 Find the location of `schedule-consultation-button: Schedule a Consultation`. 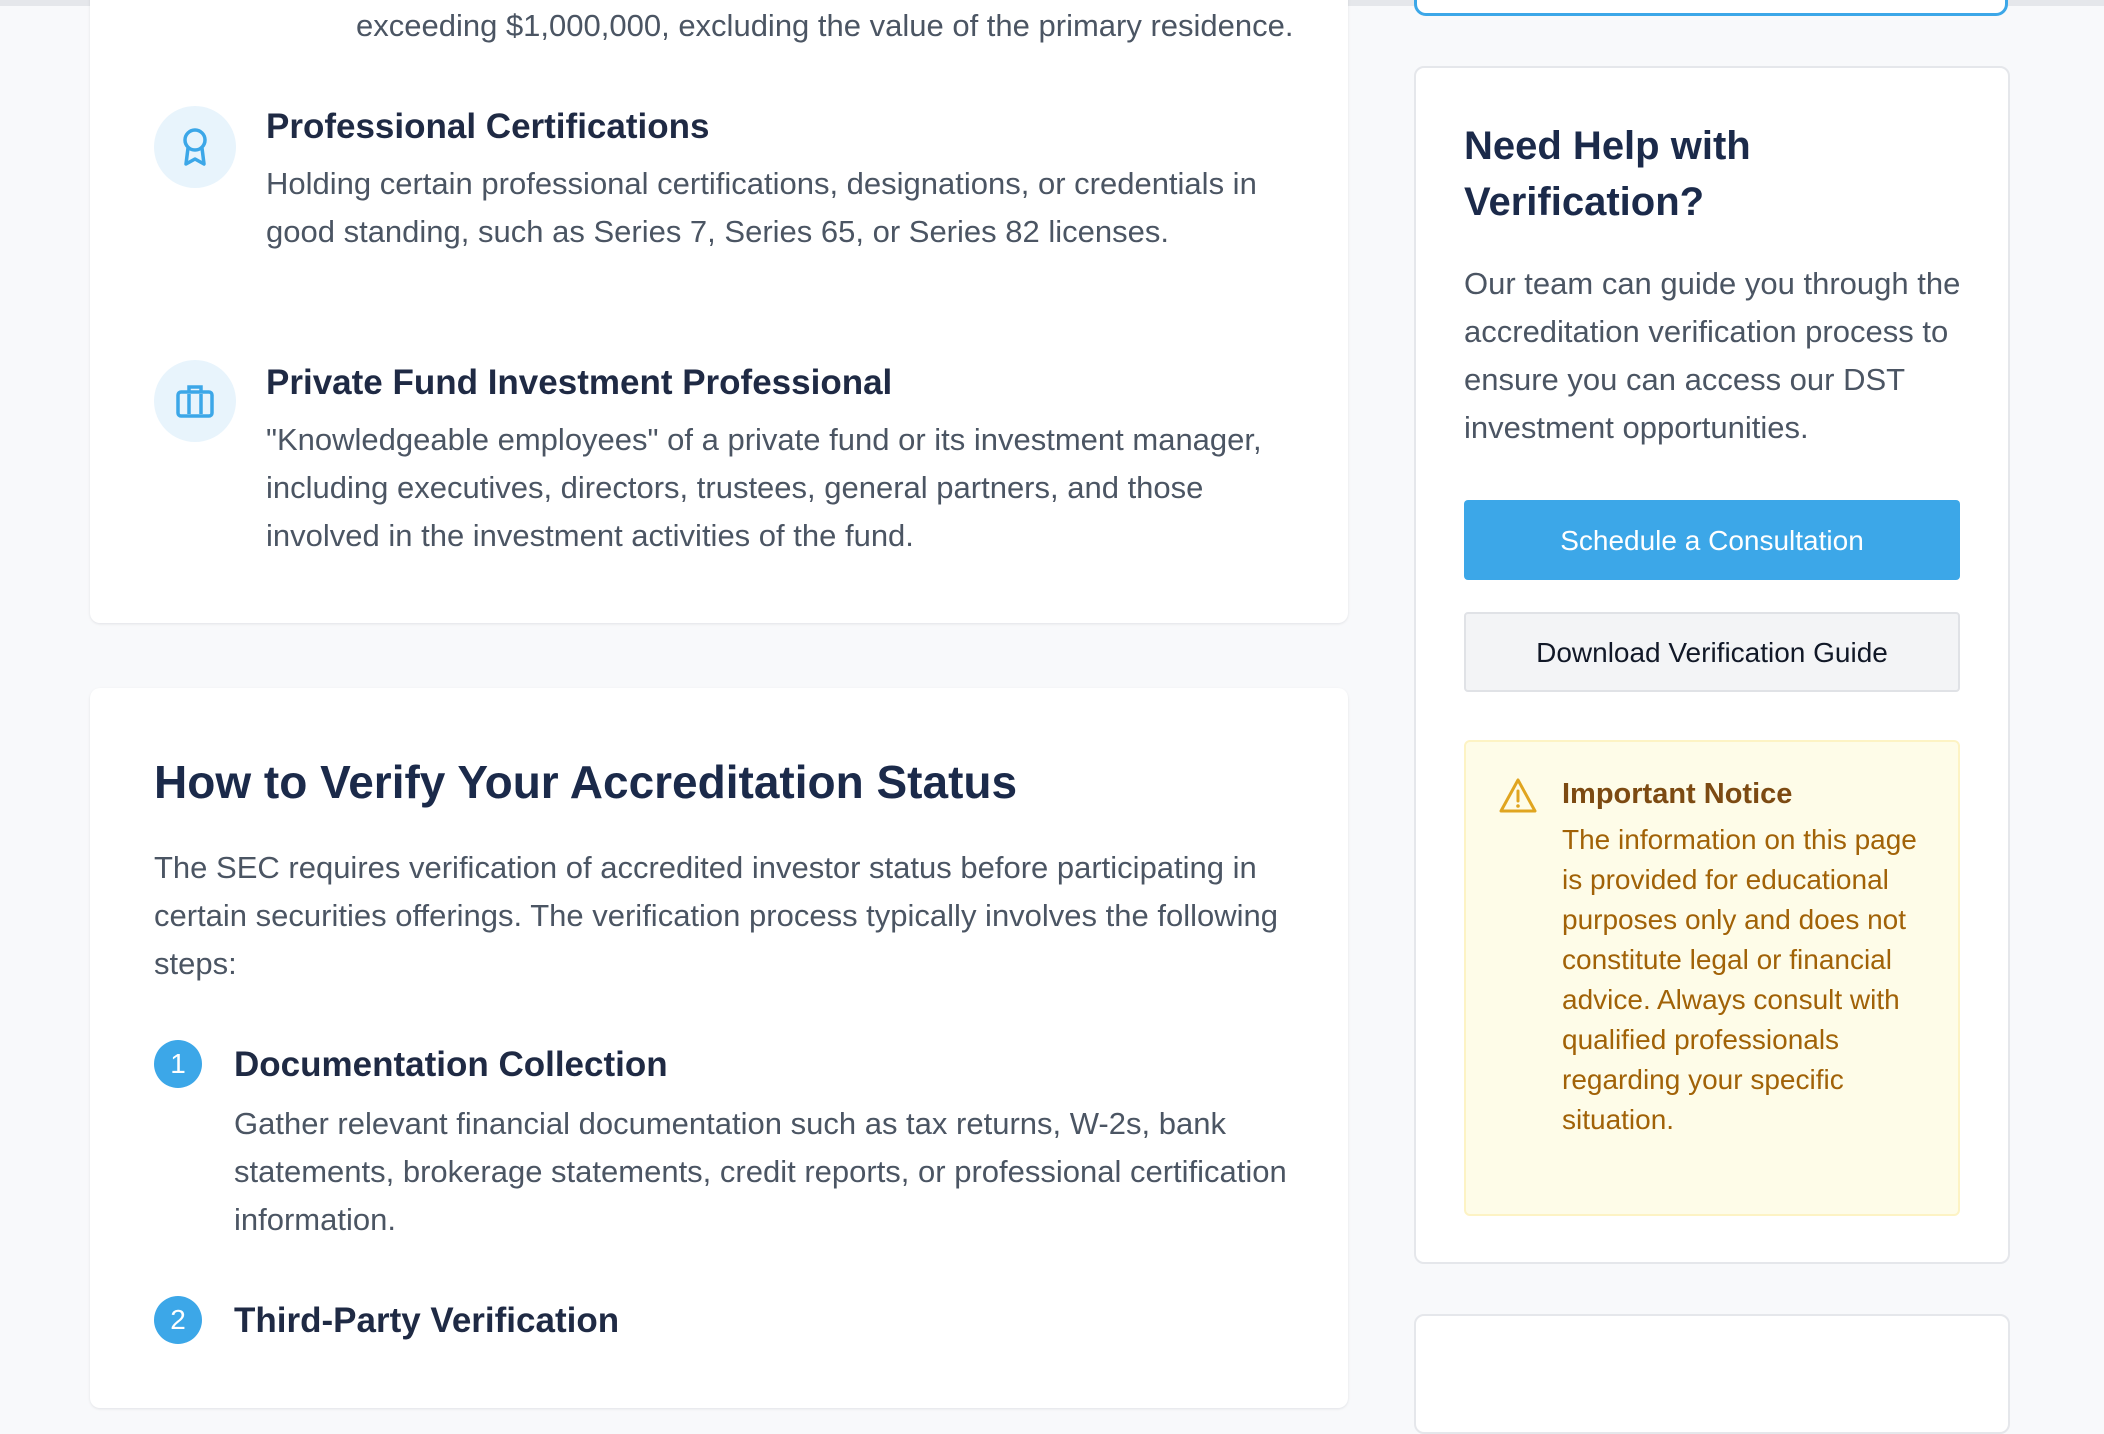

schedule-consultation-button: Schedule a Consultation is located at coordinates (1712, 540).